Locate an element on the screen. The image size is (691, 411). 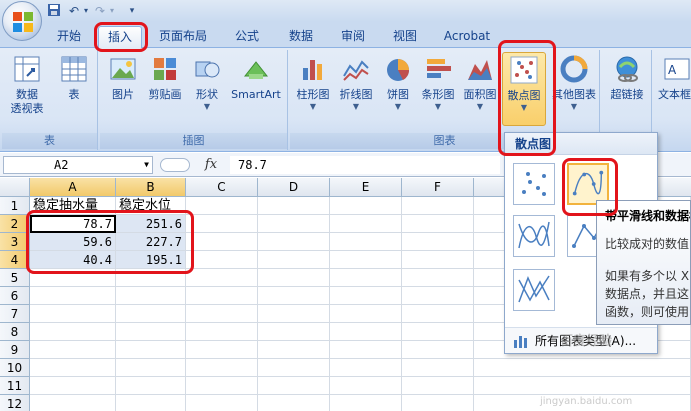
tab-review: 审阅 is located at coordinates (353, 37).